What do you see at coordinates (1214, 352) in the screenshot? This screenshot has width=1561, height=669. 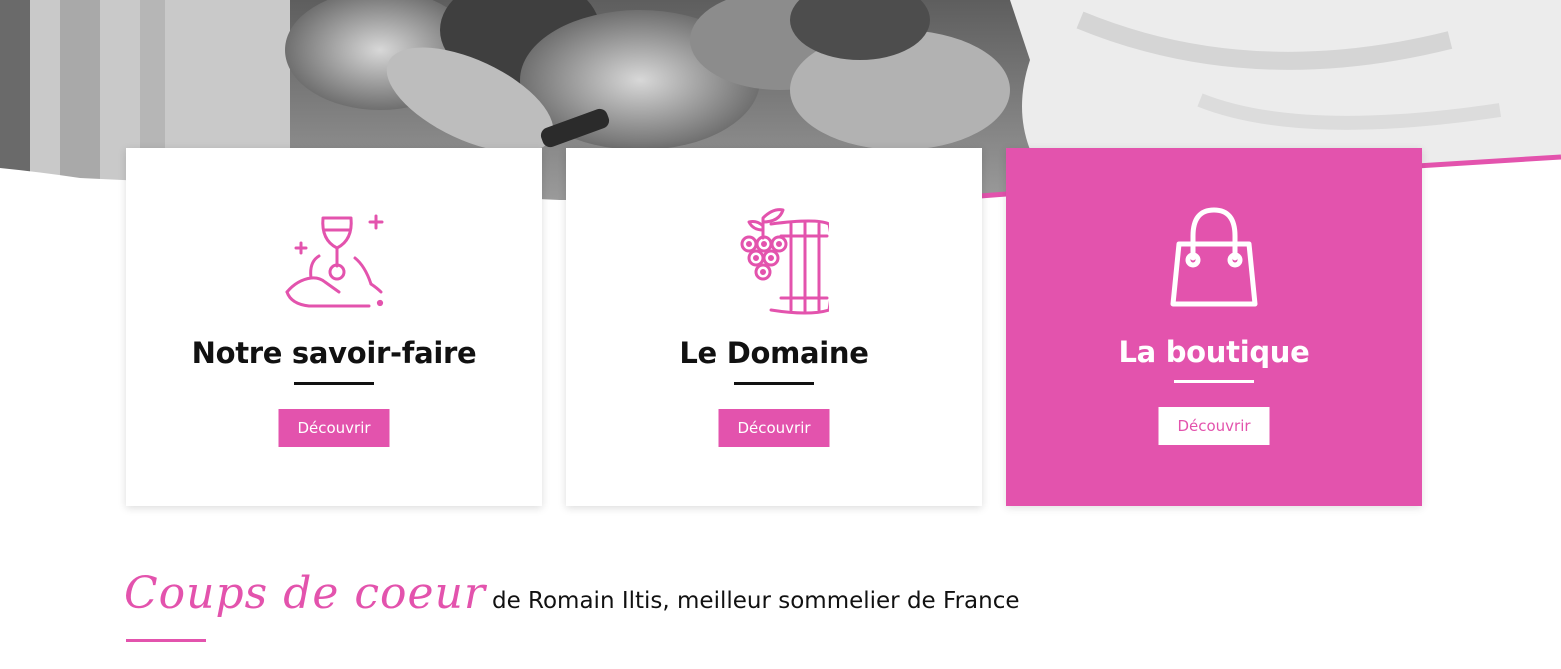 I see `card-title: La boutique` at bounding box center [1214, 352].